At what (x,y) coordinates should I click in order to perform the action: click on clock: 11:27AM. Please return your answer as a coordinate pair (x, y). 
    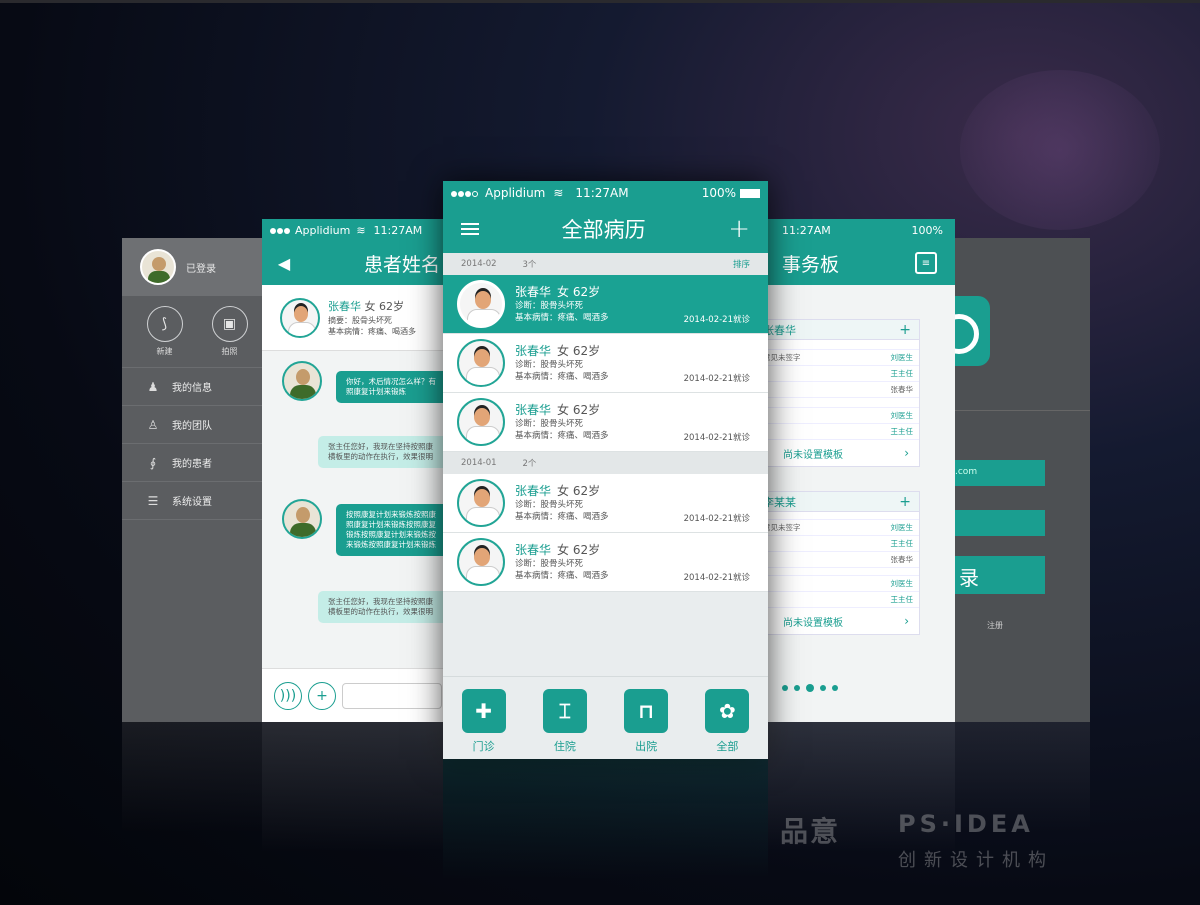
    Looking at the image, I should click on (806, 230).